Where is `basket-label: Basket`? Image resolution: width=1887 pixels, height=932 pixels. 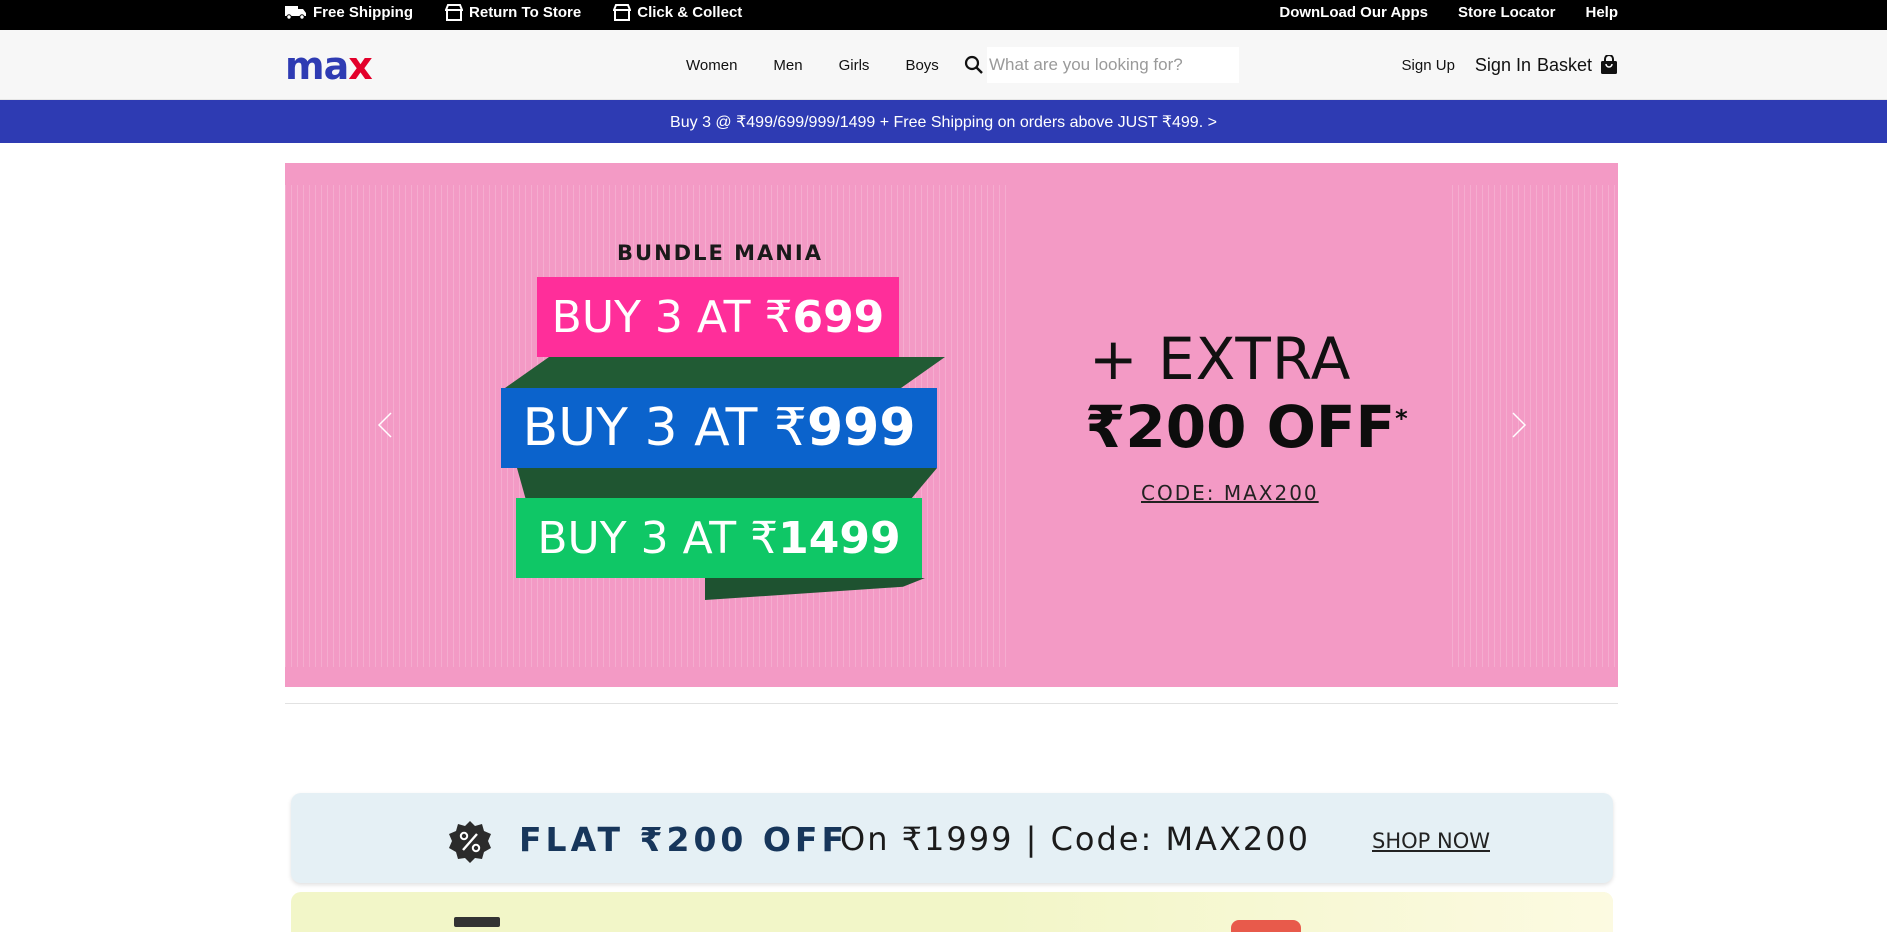 basket-label: Basket is located at coordinates (1564, 64).